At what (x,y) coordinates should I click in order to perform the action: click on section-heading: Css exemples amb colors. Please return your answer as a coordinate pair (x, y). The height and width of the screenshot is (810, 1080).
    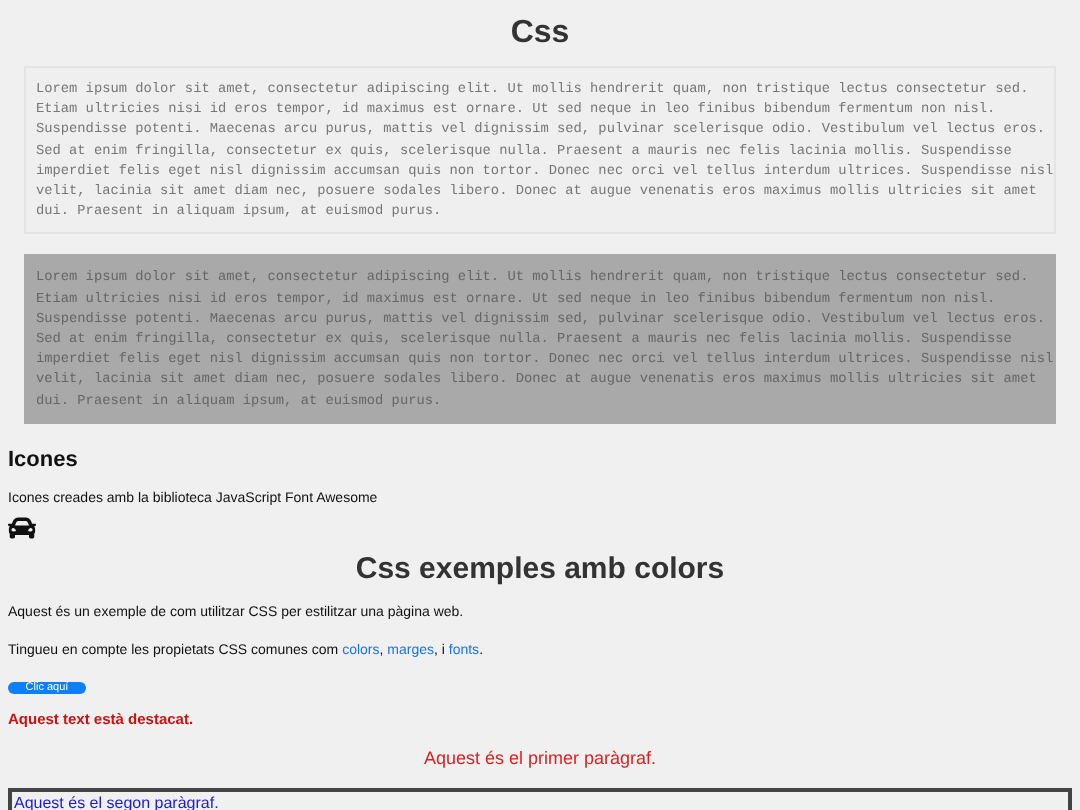
    Looking at the image, I should click on (540, 568).